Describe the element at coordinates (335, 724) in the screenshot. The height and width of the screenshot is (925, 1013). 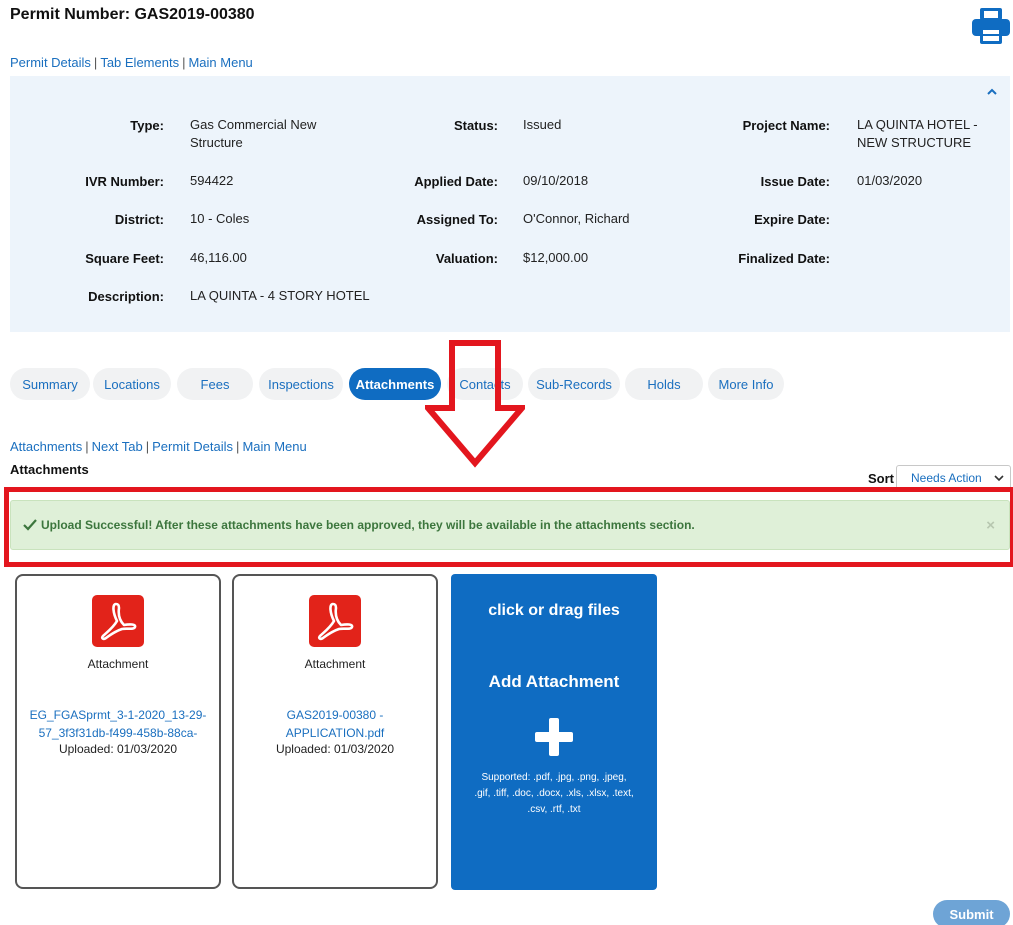
I see `attachment-filename-link: GAS2019-00380 - APPLICATION.pdf` at that location.